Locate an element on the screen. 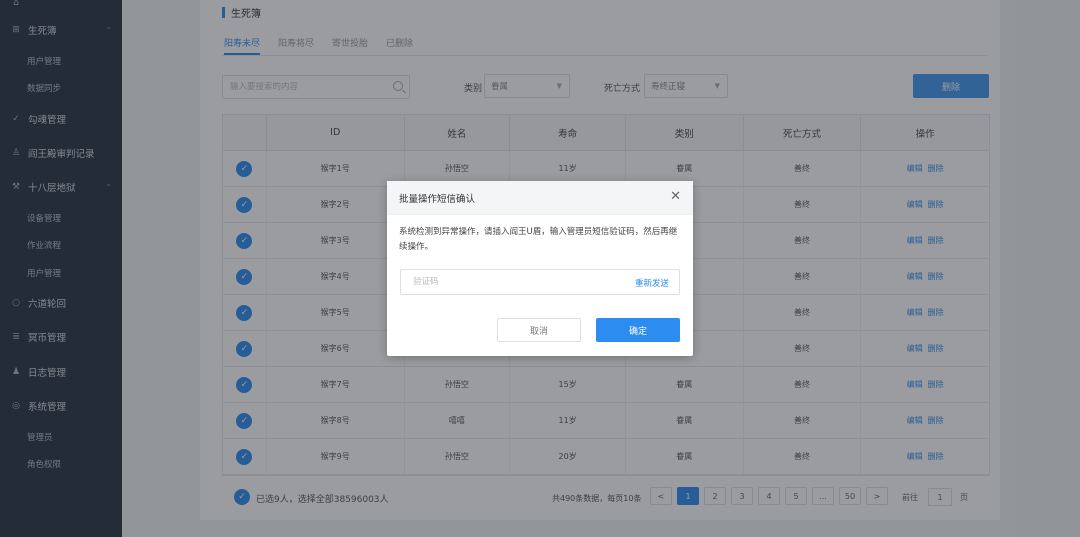 This screenshot has width=1080, height=537. dialog-message: 系统检测到异常操作，请插入阎王U盾，输入管理员短信验证码，然后再继续操作。 is located at coordinates (538, 239).